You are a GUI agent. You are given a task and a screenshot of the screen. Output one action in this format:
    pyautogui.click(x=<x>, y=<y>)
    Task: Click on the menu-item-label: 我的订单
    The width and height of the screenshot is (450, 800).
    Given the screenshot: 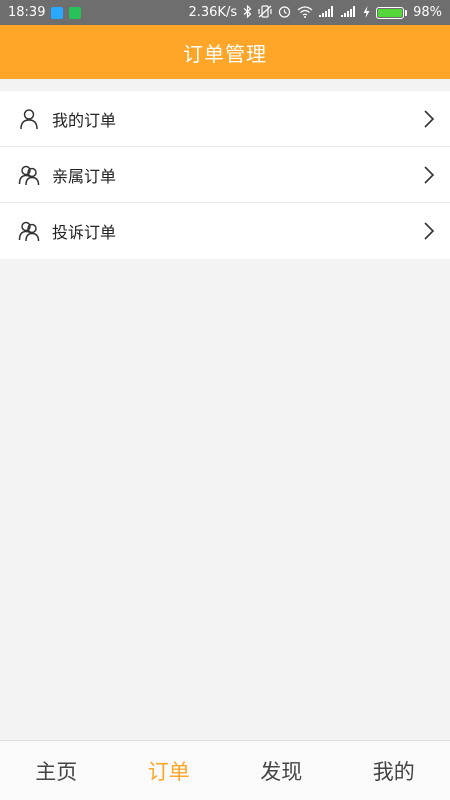 What is the action you would take?
    pyautogui.click(x=84, y=120)
    